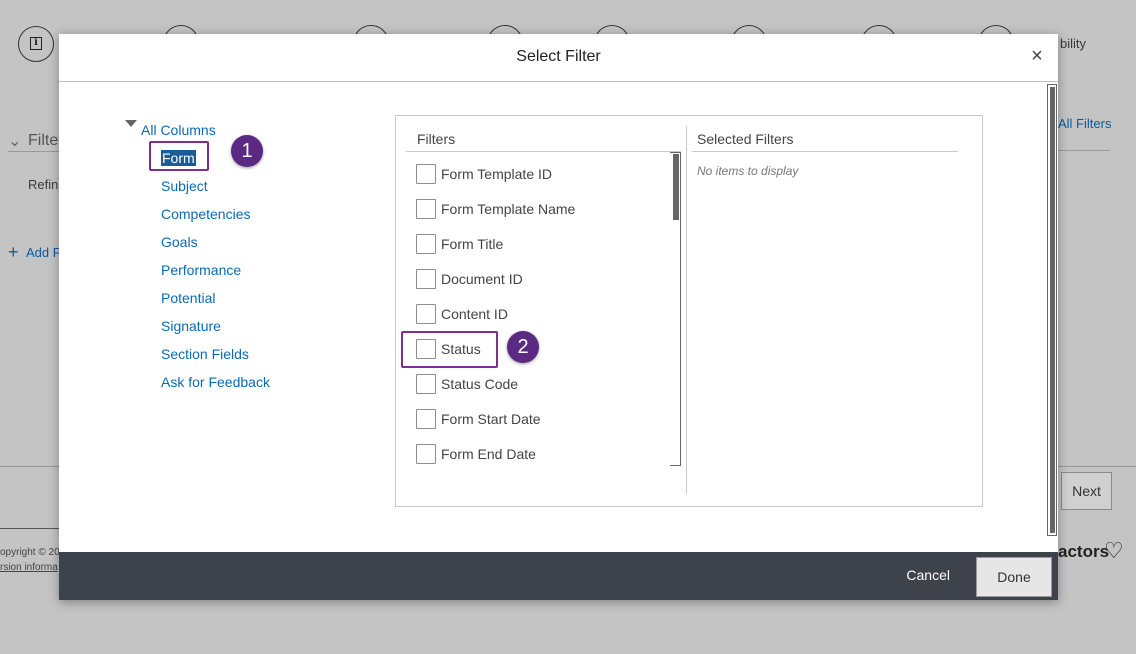 The height and width of the screenshot is (654, 1136). I want to click on step-badge: 1, so click(247, 151).